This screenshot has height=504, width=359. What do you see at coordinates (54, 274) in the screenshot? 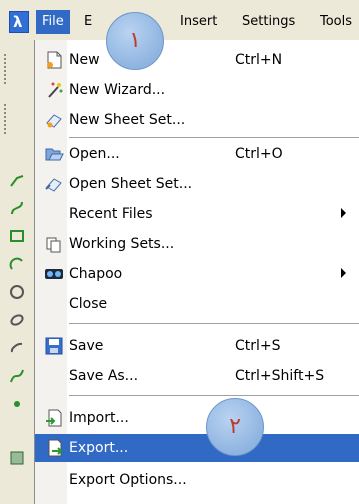
I see `chapoo-icon` at bounding box center [54, 274].